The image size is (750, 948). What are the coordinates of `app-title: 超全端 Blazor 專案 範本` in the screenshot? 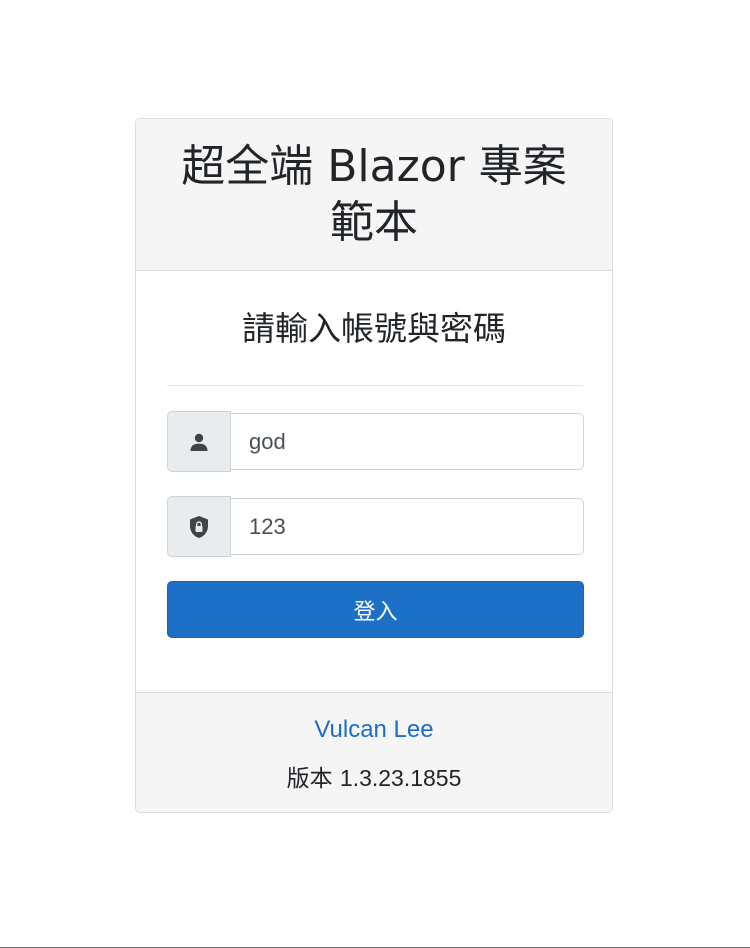 It's located at (373, 195).